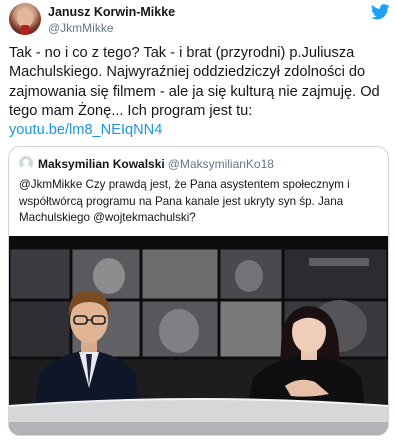 The image size is (396, 442). Describe the element at coordinates (111, 12) in the screenshot. I see `author-display-name: Janusz Korwin-Mikke` at that location.